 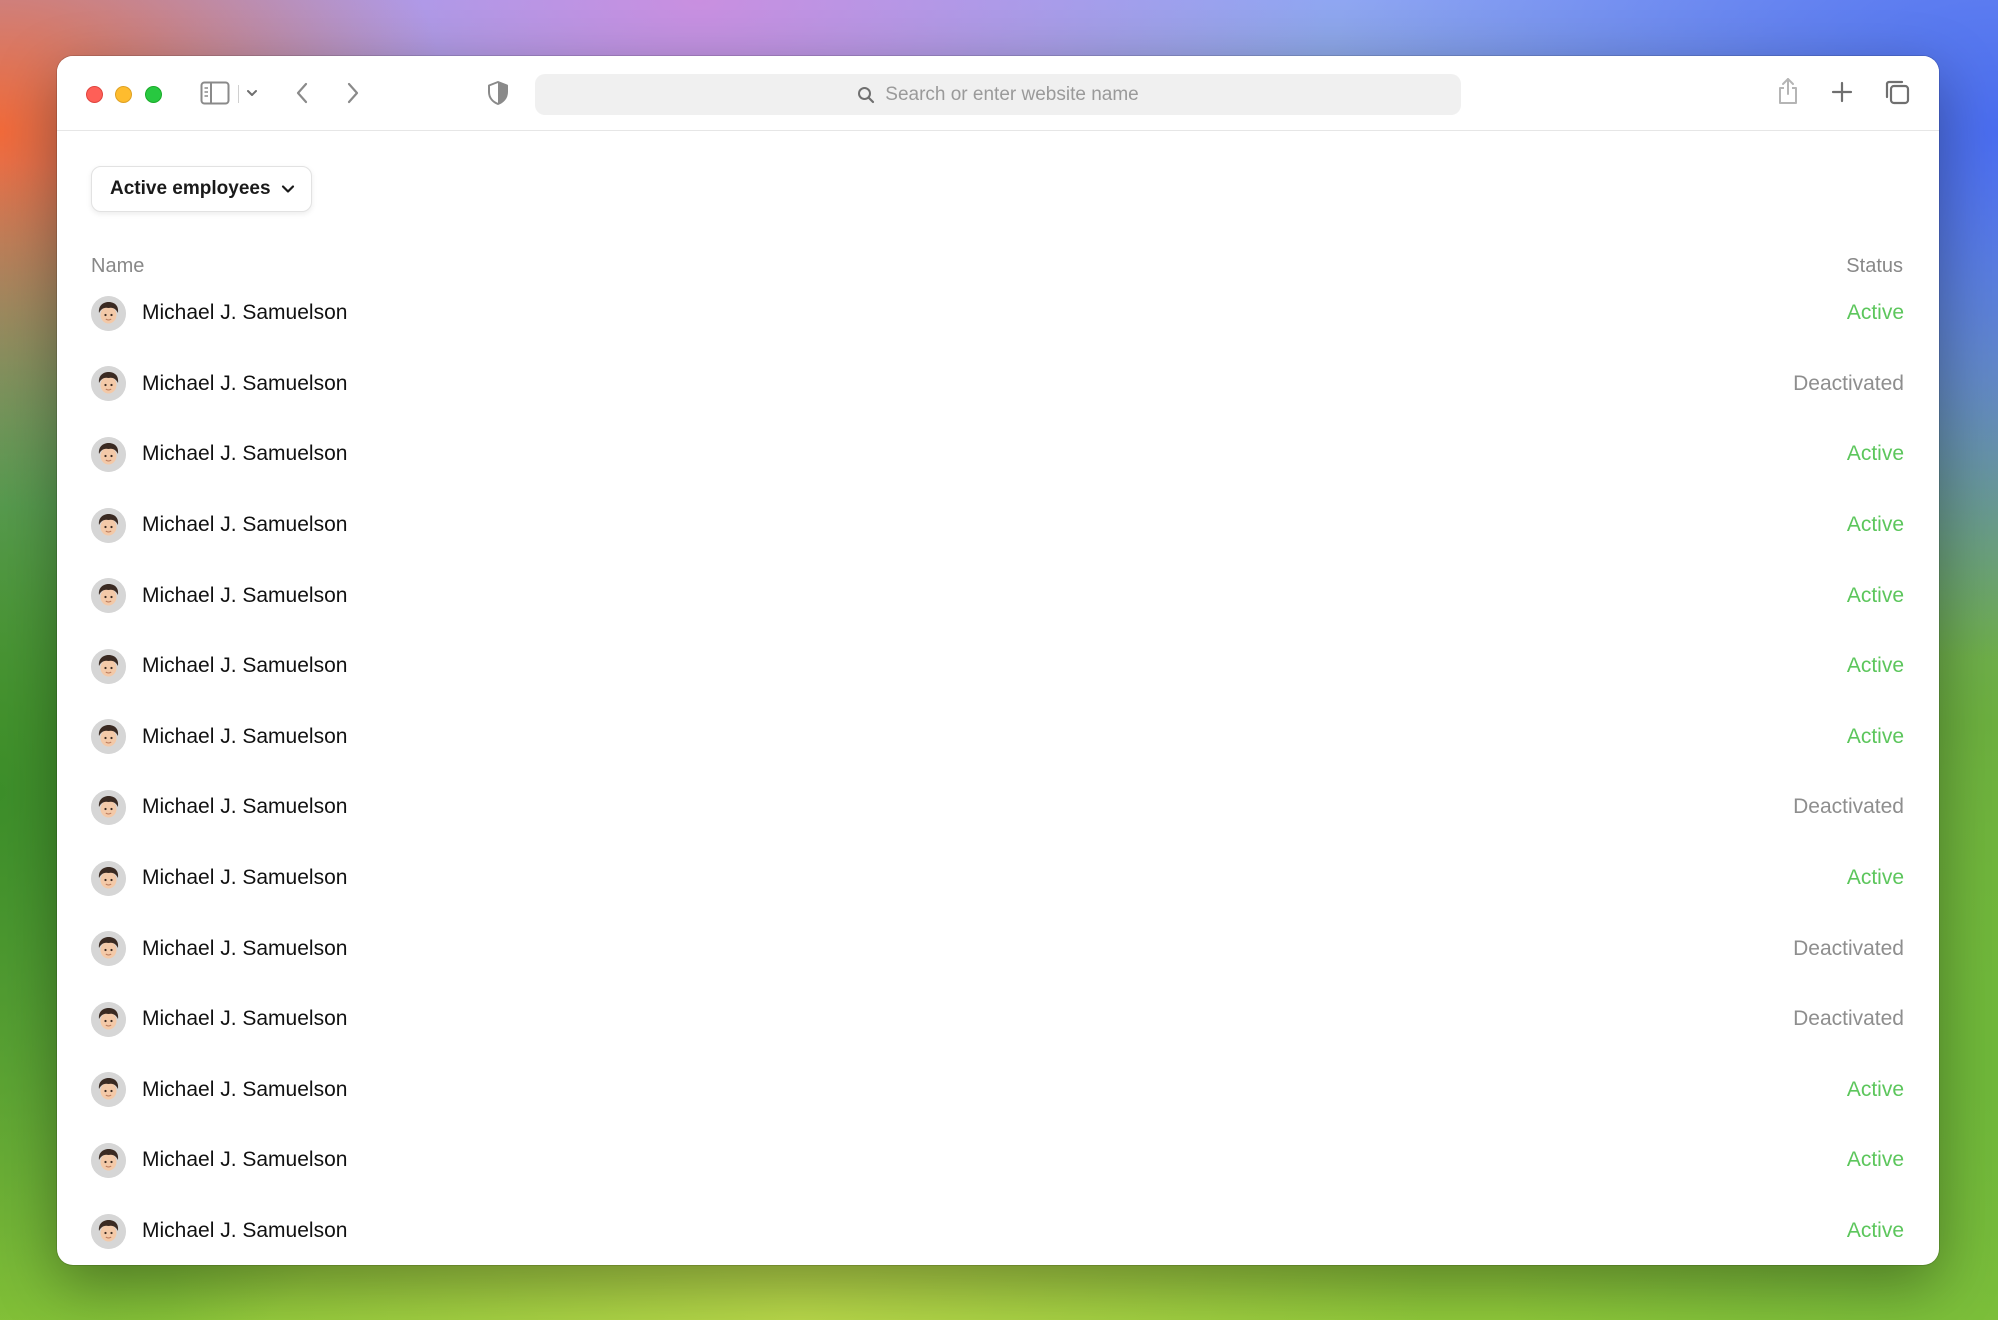 I want to click on sidebar-toggle-button, so click(x=215, y=93).